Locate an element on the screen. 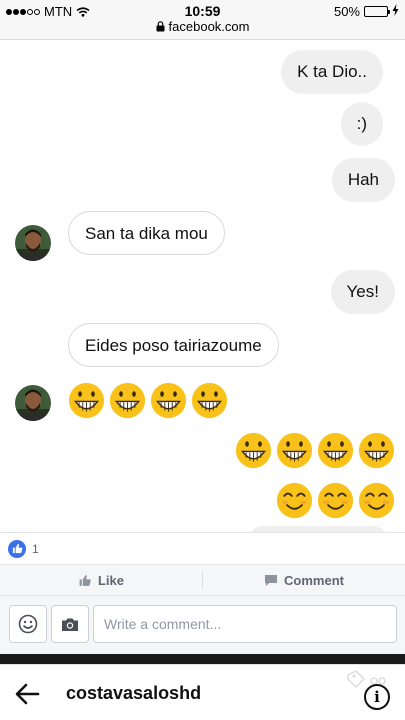 This screenshot has height=720, width=405. divider is located at coordinates (202, 659).